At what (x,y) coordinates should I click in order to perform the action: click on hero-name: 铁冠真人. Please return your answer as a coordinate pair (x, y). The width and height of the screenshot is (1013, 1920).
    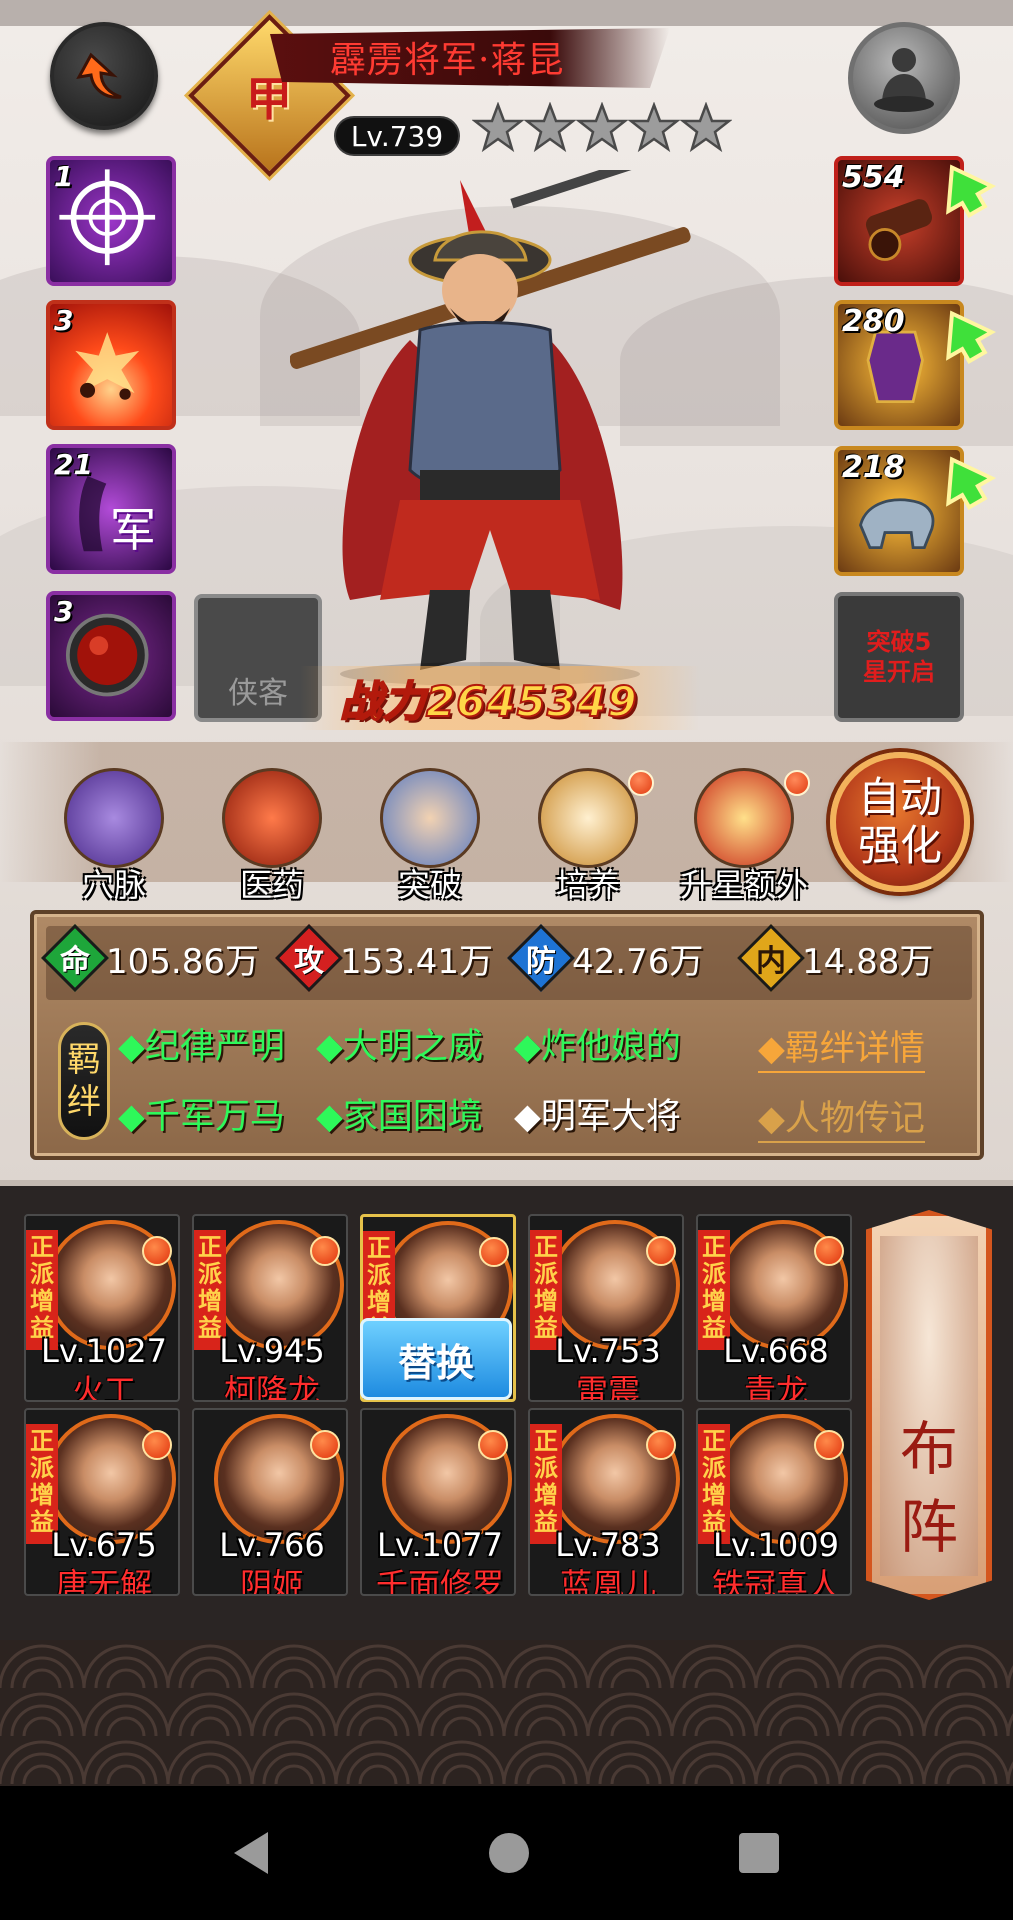
    Looking at the image, I should click on (775, 1581).